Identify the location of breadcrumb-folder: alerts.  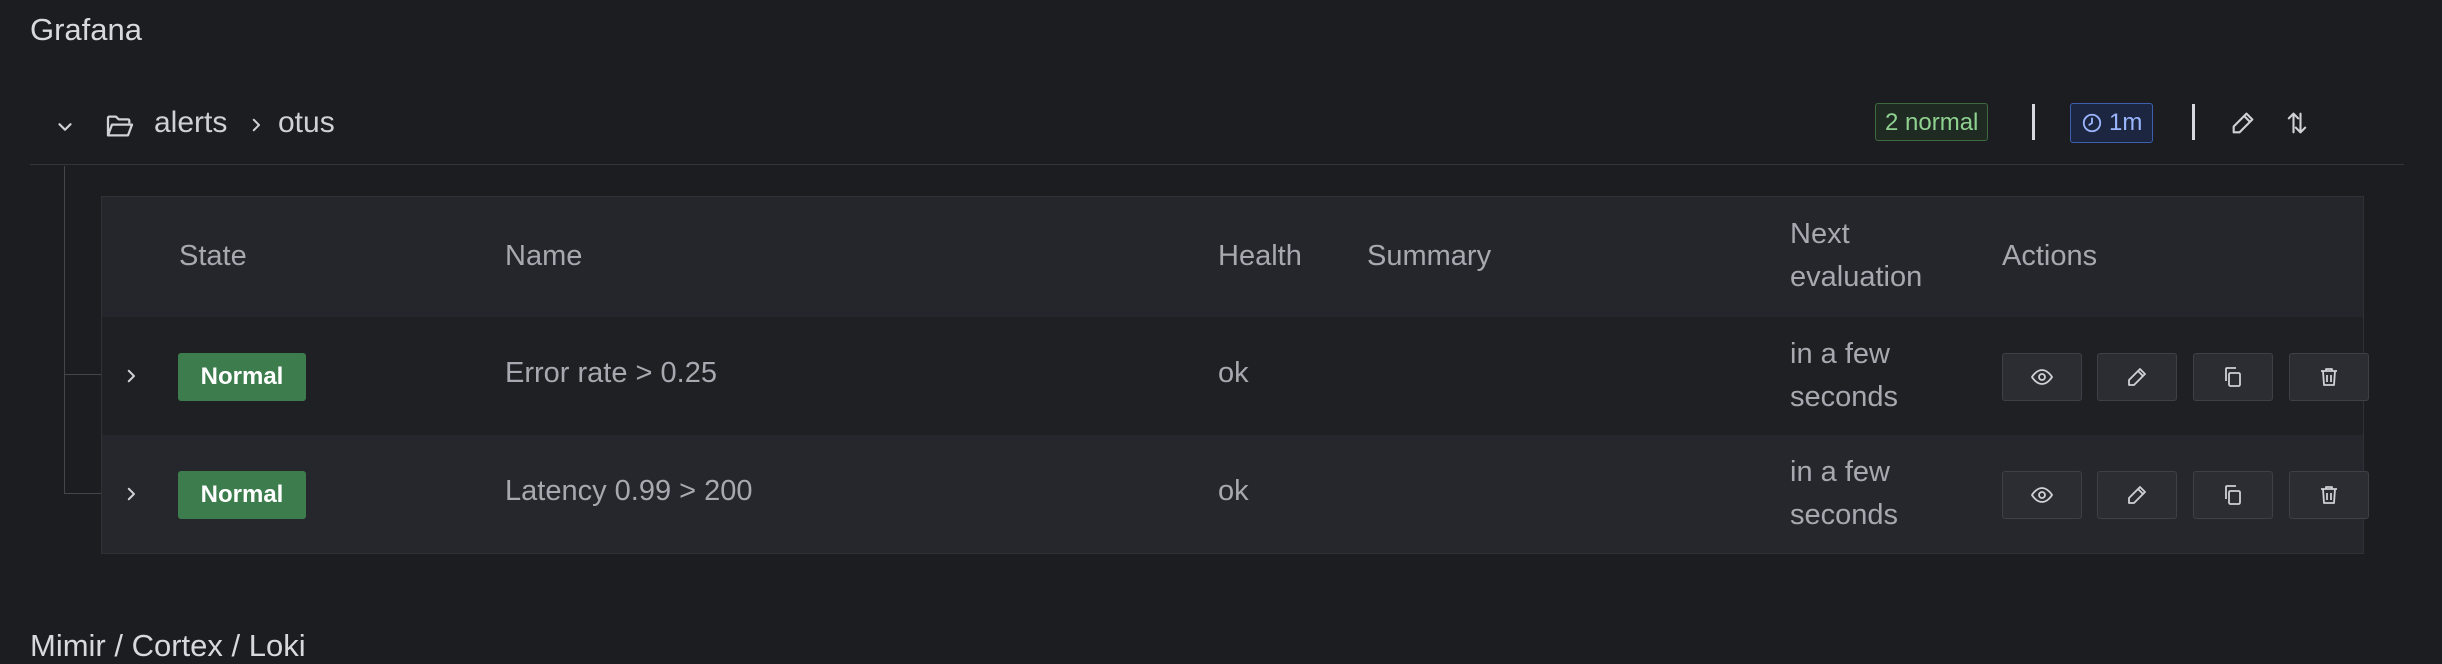
(190, 123).